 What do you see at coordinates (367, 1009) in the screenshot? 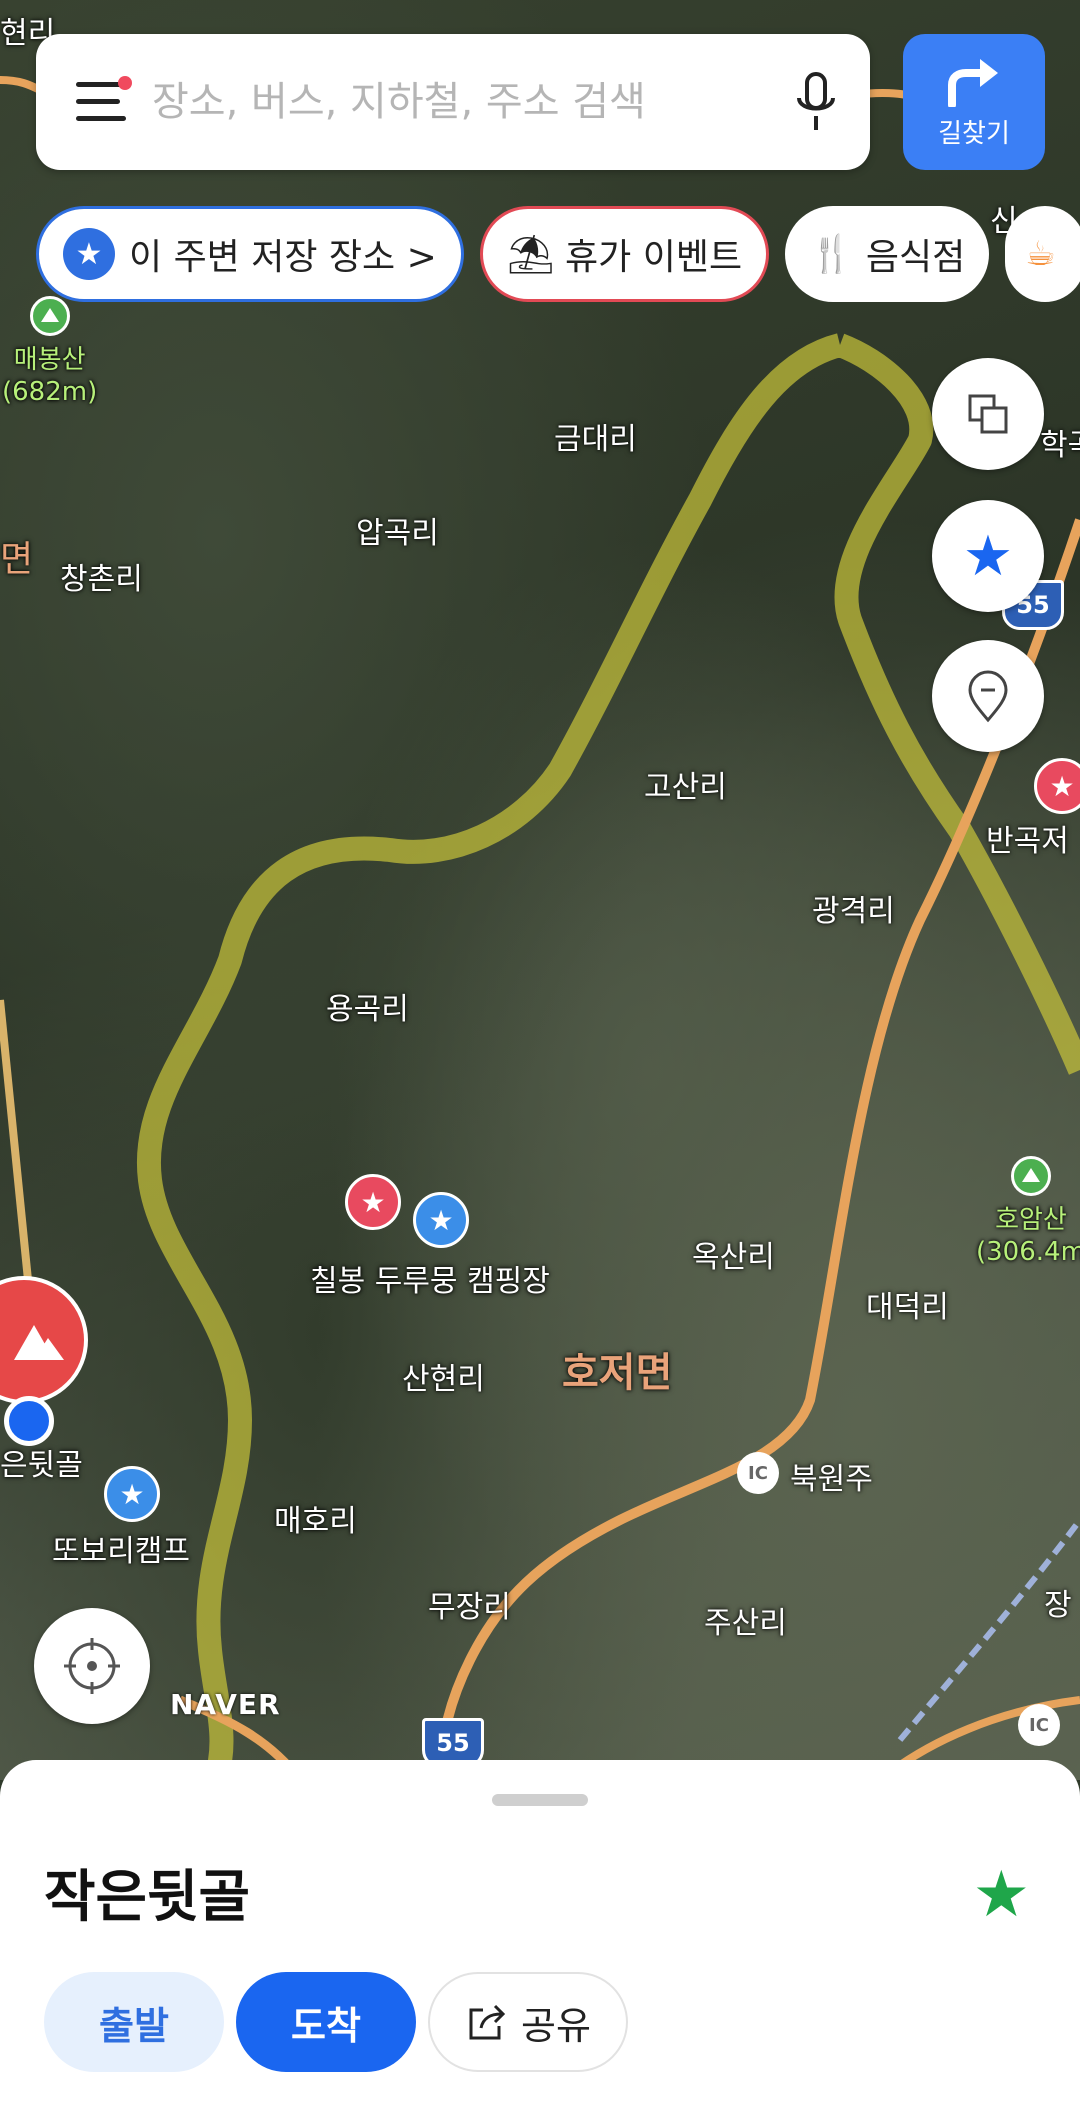
I see `place-label: 용곡리` at bounding box center [367, 1009].